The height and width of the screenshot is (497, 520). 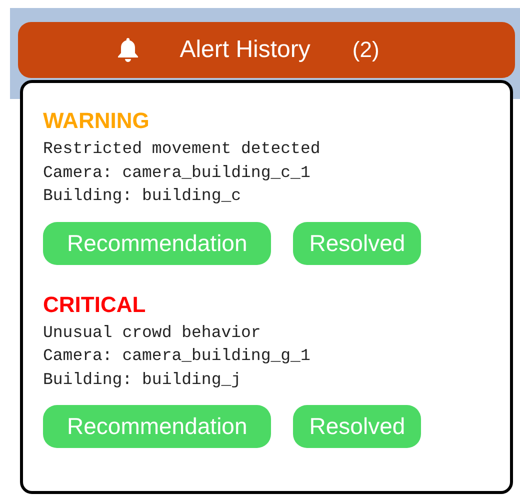 What do you see at coordinates (96, 121) in the screenshot?
I see `severity-label: WARNING` at bounding box center [96, 121].